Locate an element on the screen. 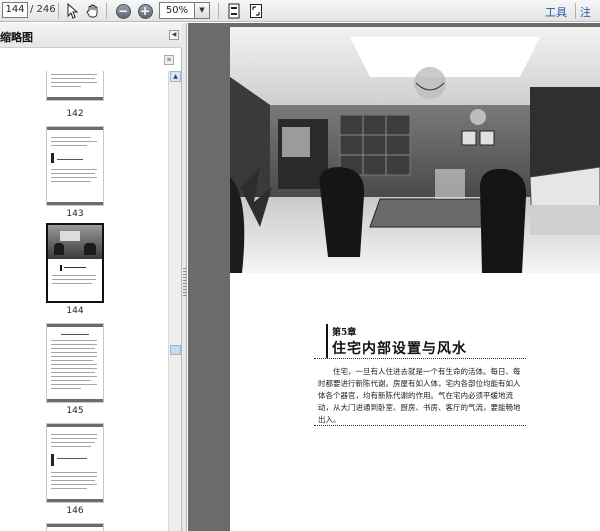 Image resolution: width=600 pixels, height=531 pixels. collapse-sidebar-icon: ◀ is located at coordinates (174, 35).